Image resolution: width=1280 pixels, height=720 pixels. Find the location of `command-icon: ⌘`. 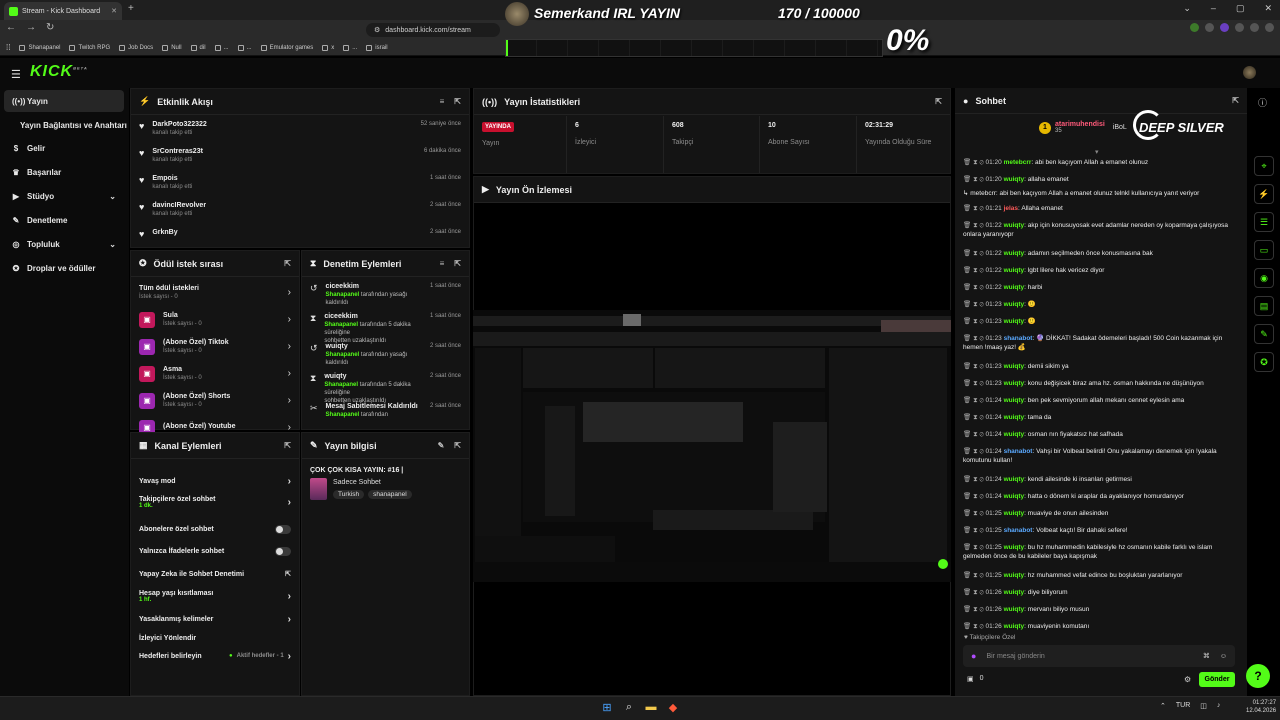

command-icon: ⌘ is located at coordinates (1206, 656).